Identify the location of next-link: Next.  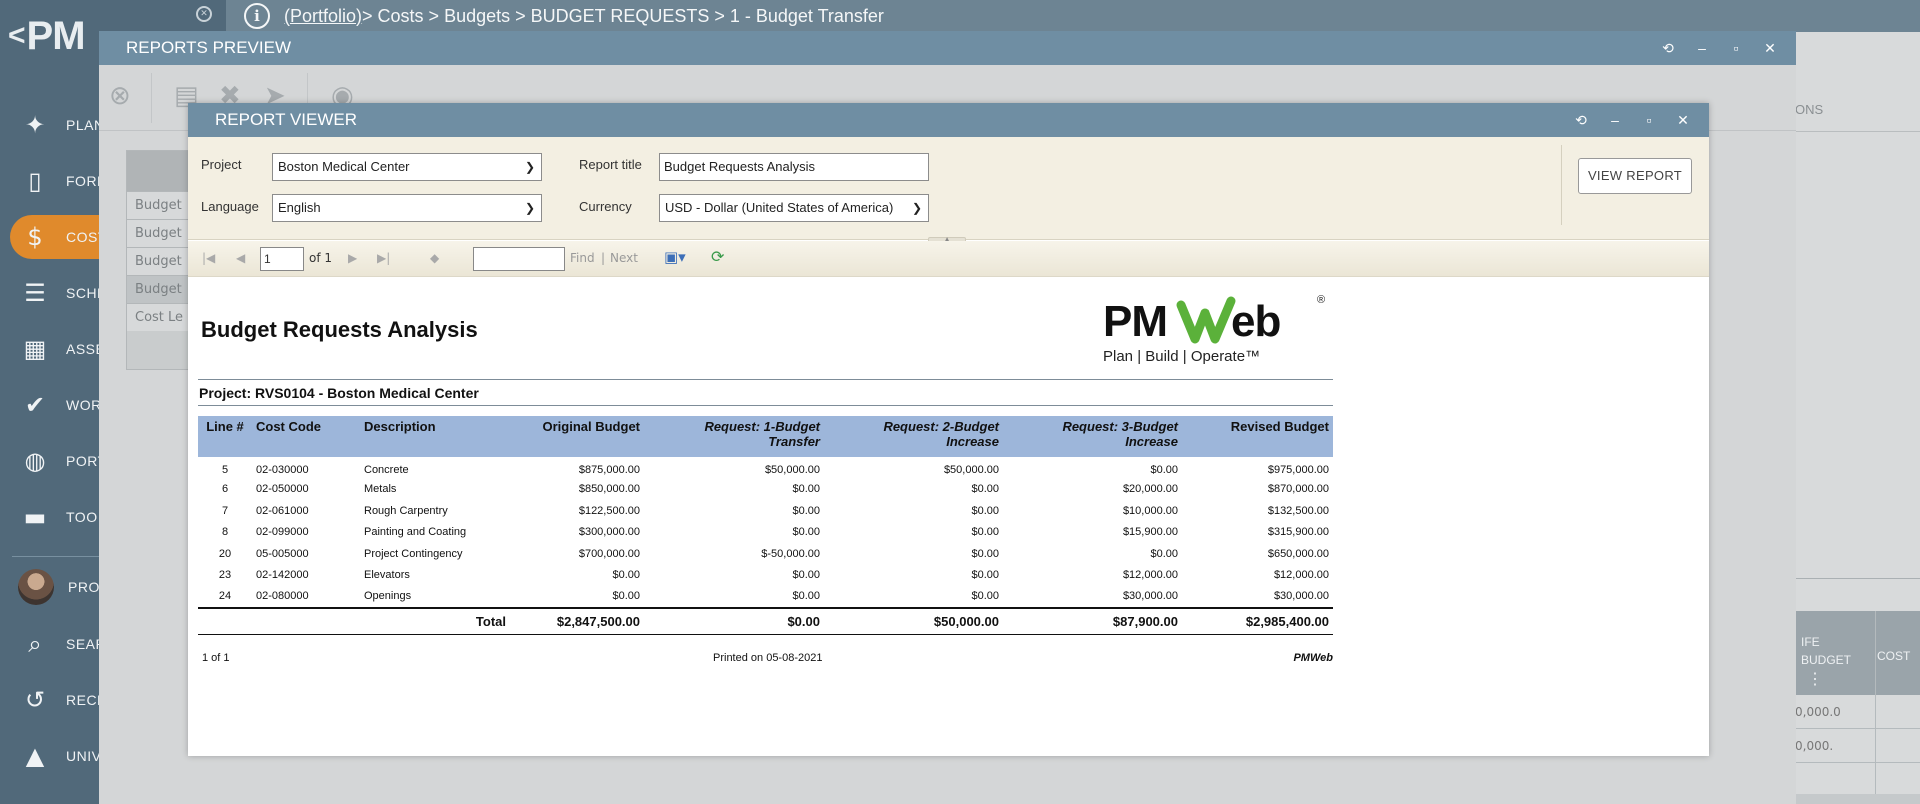
(624, 258).